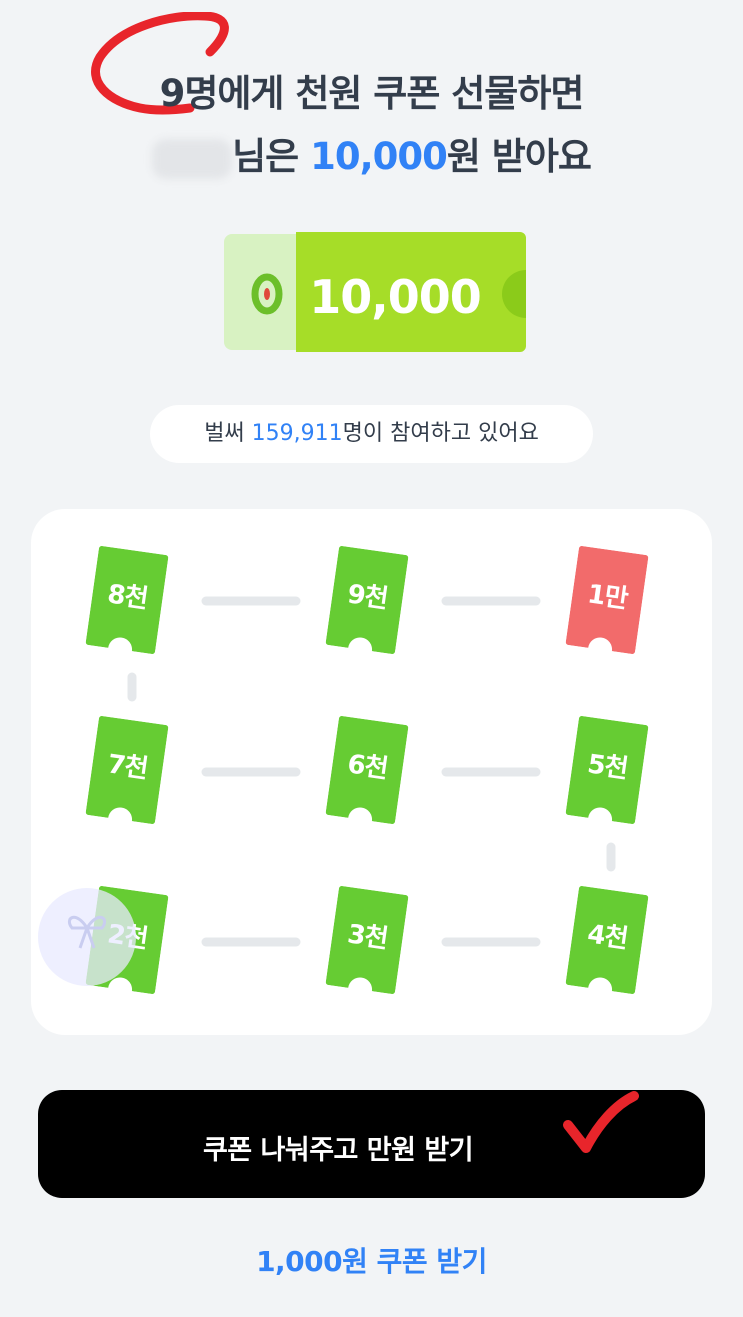 This screenshot has width=743, height=1317. Describe the element at coordinates (379, 156) in the screenshot. I see `headline-amount: 10,000` at that location.